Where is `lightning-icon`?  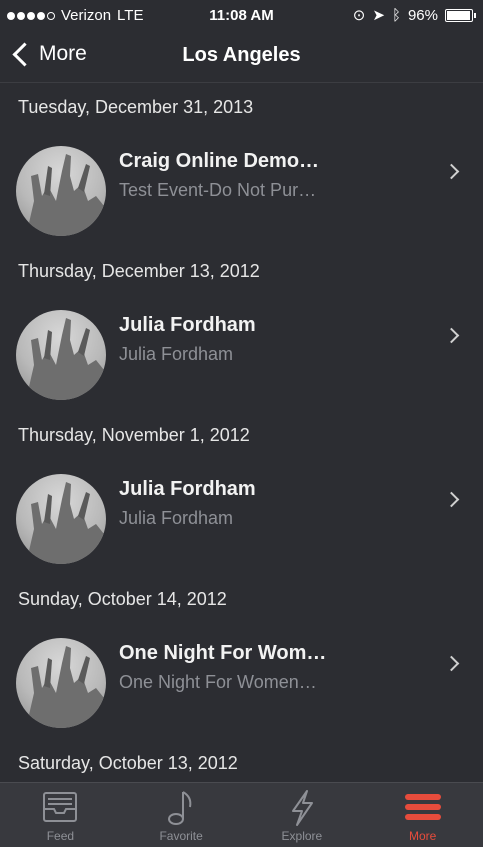 lightning-icon is located at coordinates (302, 808).